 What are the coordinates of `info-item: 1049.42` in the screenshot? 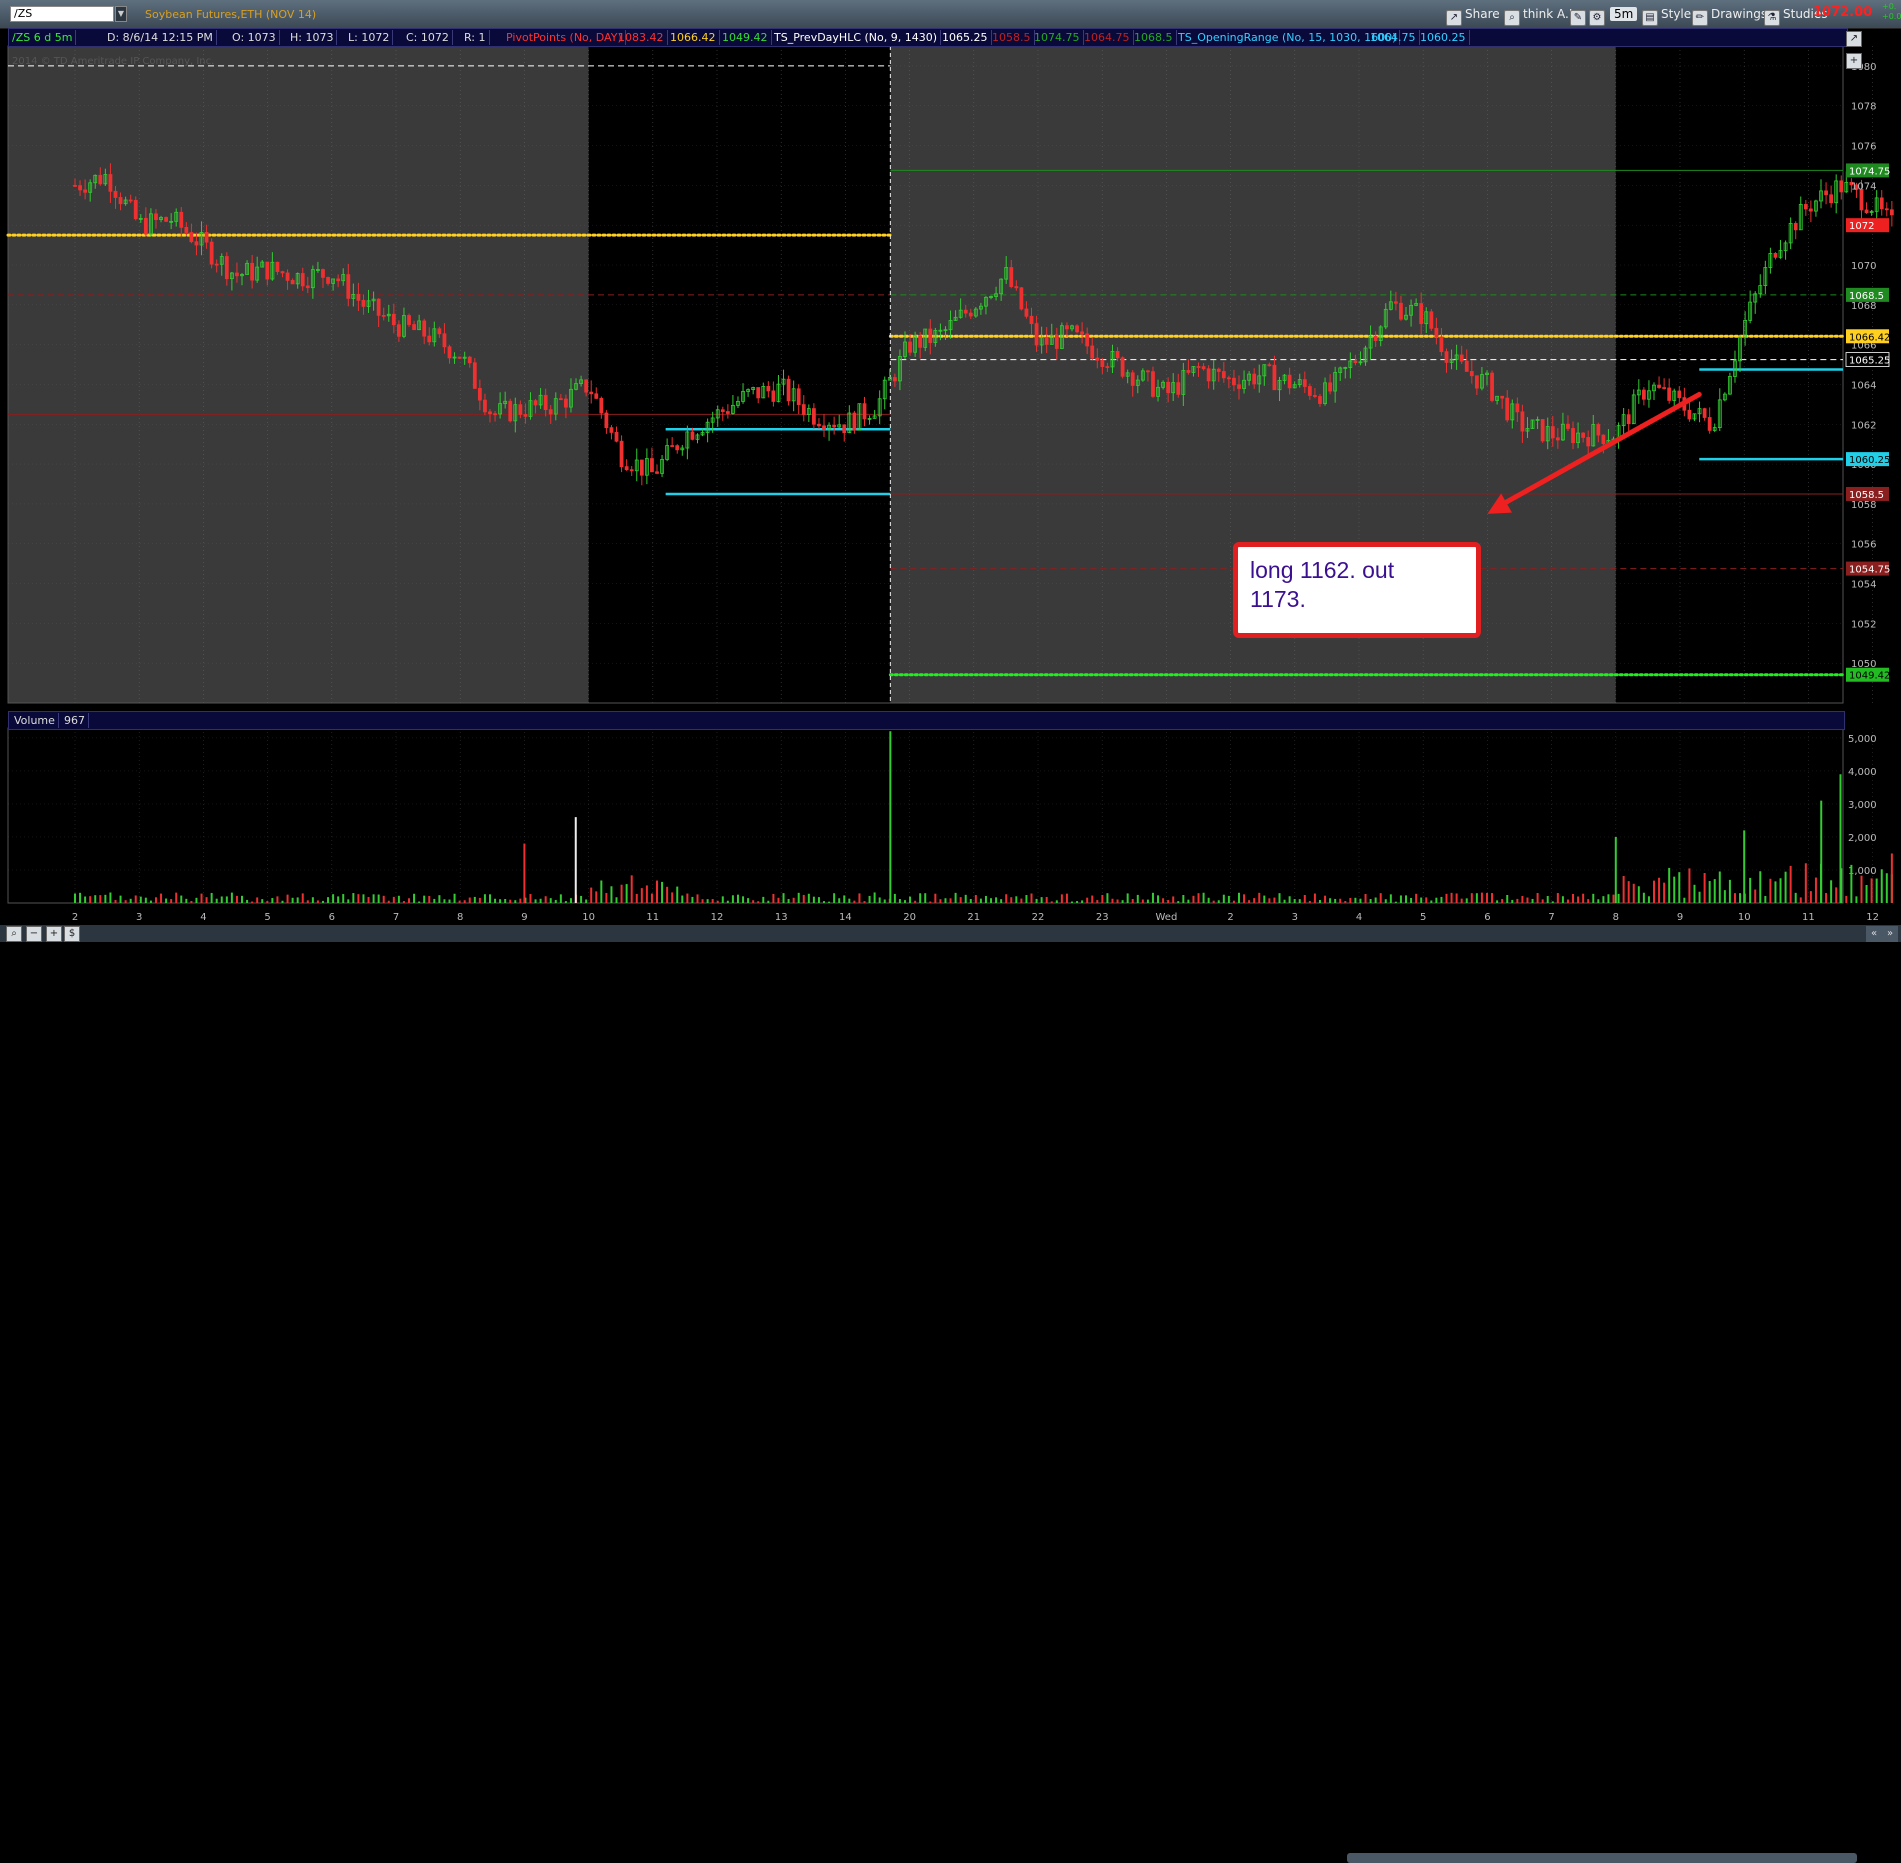 It's located at (745, 37).